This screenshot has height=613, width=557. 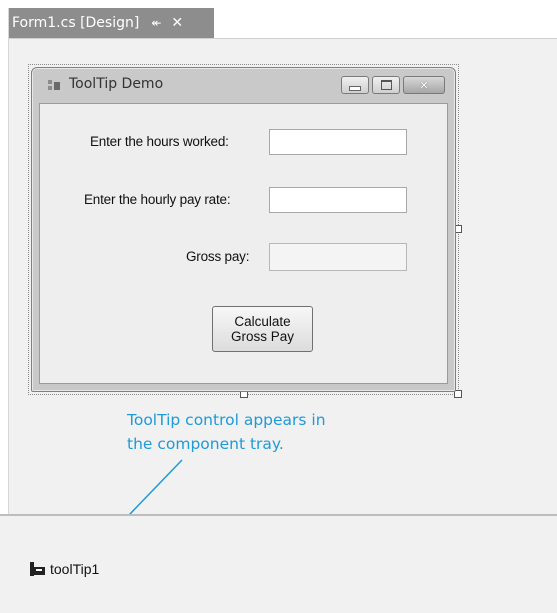 I want to click on tooltip-component-icon, so click(x=38, y=569).